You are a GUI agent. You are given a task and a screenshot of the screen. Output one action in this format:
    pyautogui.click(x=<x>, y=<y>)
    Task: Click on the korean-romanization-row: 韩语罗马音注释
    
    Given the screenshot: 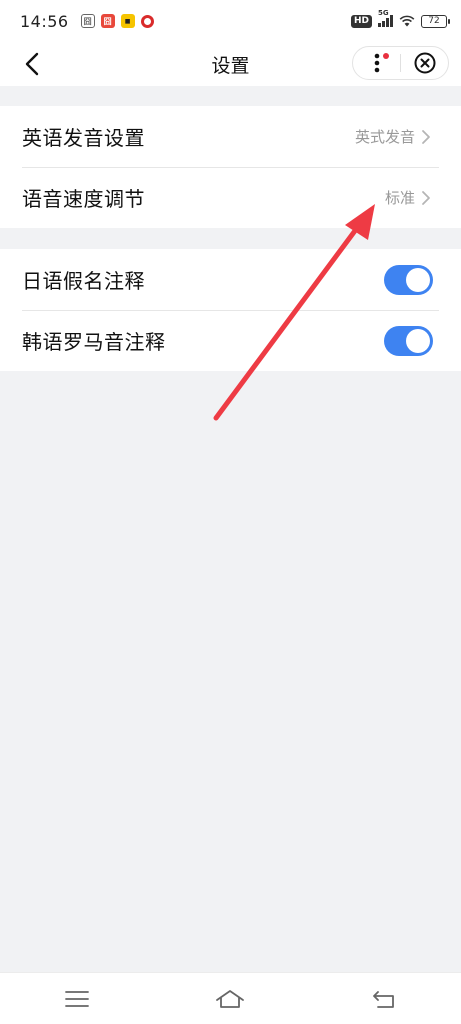 What is the action you would take?
    pyautogui.click(x=230, y=340)
    